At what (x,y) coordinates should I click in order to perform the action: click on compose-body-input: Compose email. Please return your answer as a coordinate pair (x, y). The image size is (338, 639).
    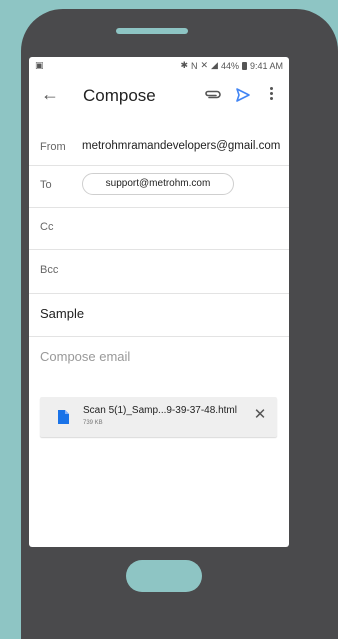
    Looking at the image, I should click on (85, 356).